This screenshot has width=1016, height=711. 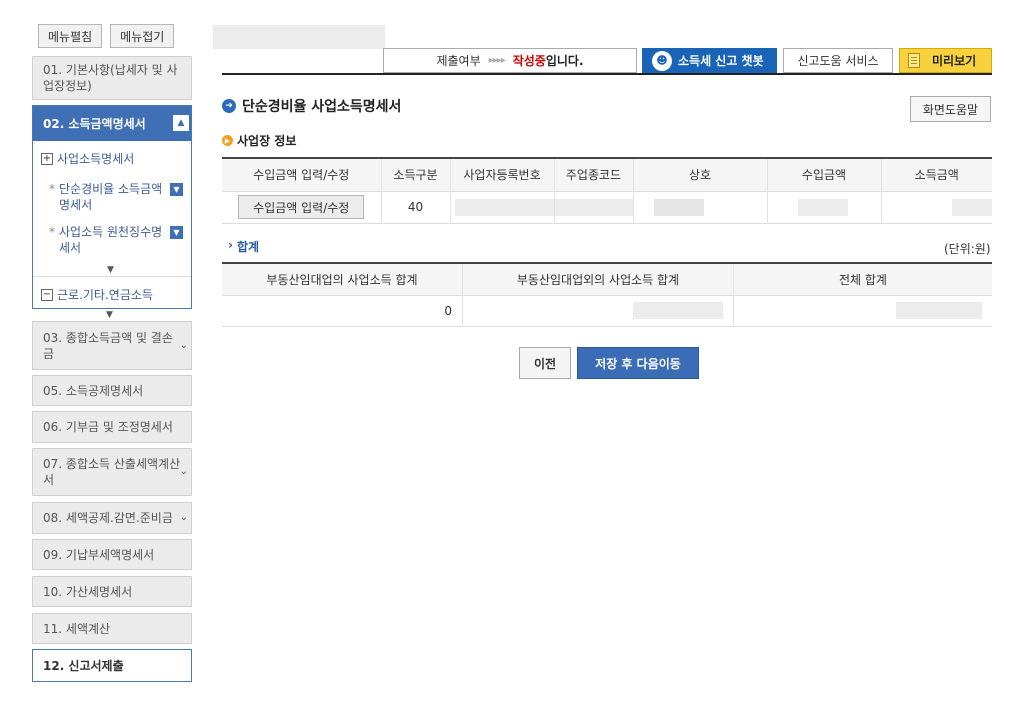 What do you see at coordinates (342, 311) in the screenshot?
I see `real-estate-total-cell: 0` at bounding box center [342, 311].